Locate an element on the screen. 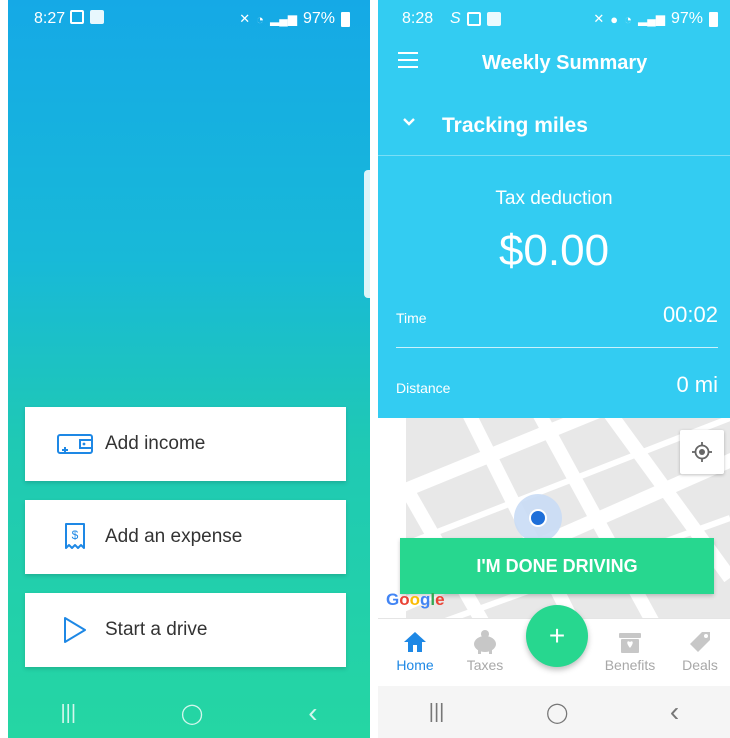  gift-box-icon is located at coordinates (630, 642).